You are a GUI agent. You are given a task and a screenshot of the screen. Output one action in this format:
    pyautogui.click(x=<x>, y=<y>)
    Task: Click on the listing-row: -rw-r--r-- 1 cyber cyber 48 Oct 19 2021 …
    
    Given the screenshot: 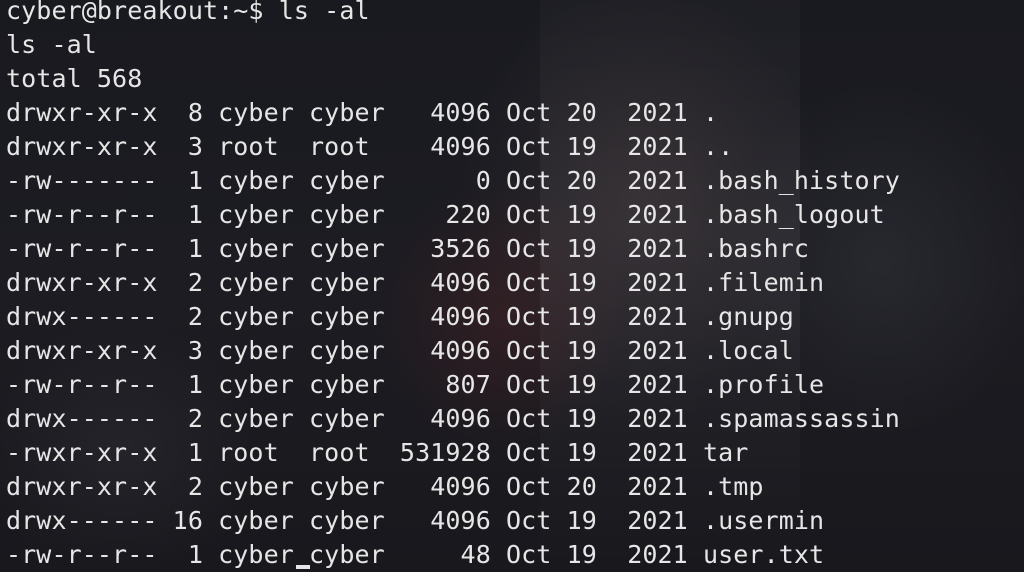 What is the action you would take?
    pyautogui.click(x=415, y=554)
    